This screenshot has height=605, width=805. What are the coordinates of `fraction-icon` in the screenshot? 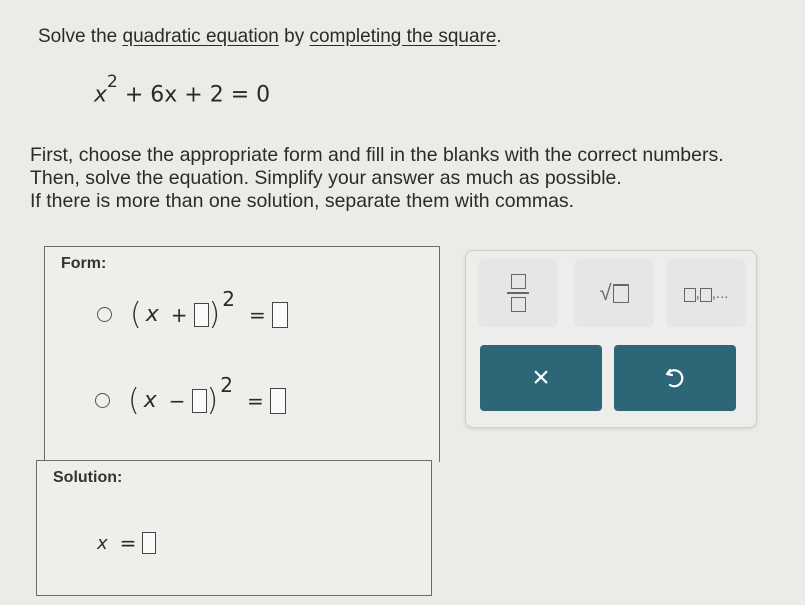 It's located at (518, 293).